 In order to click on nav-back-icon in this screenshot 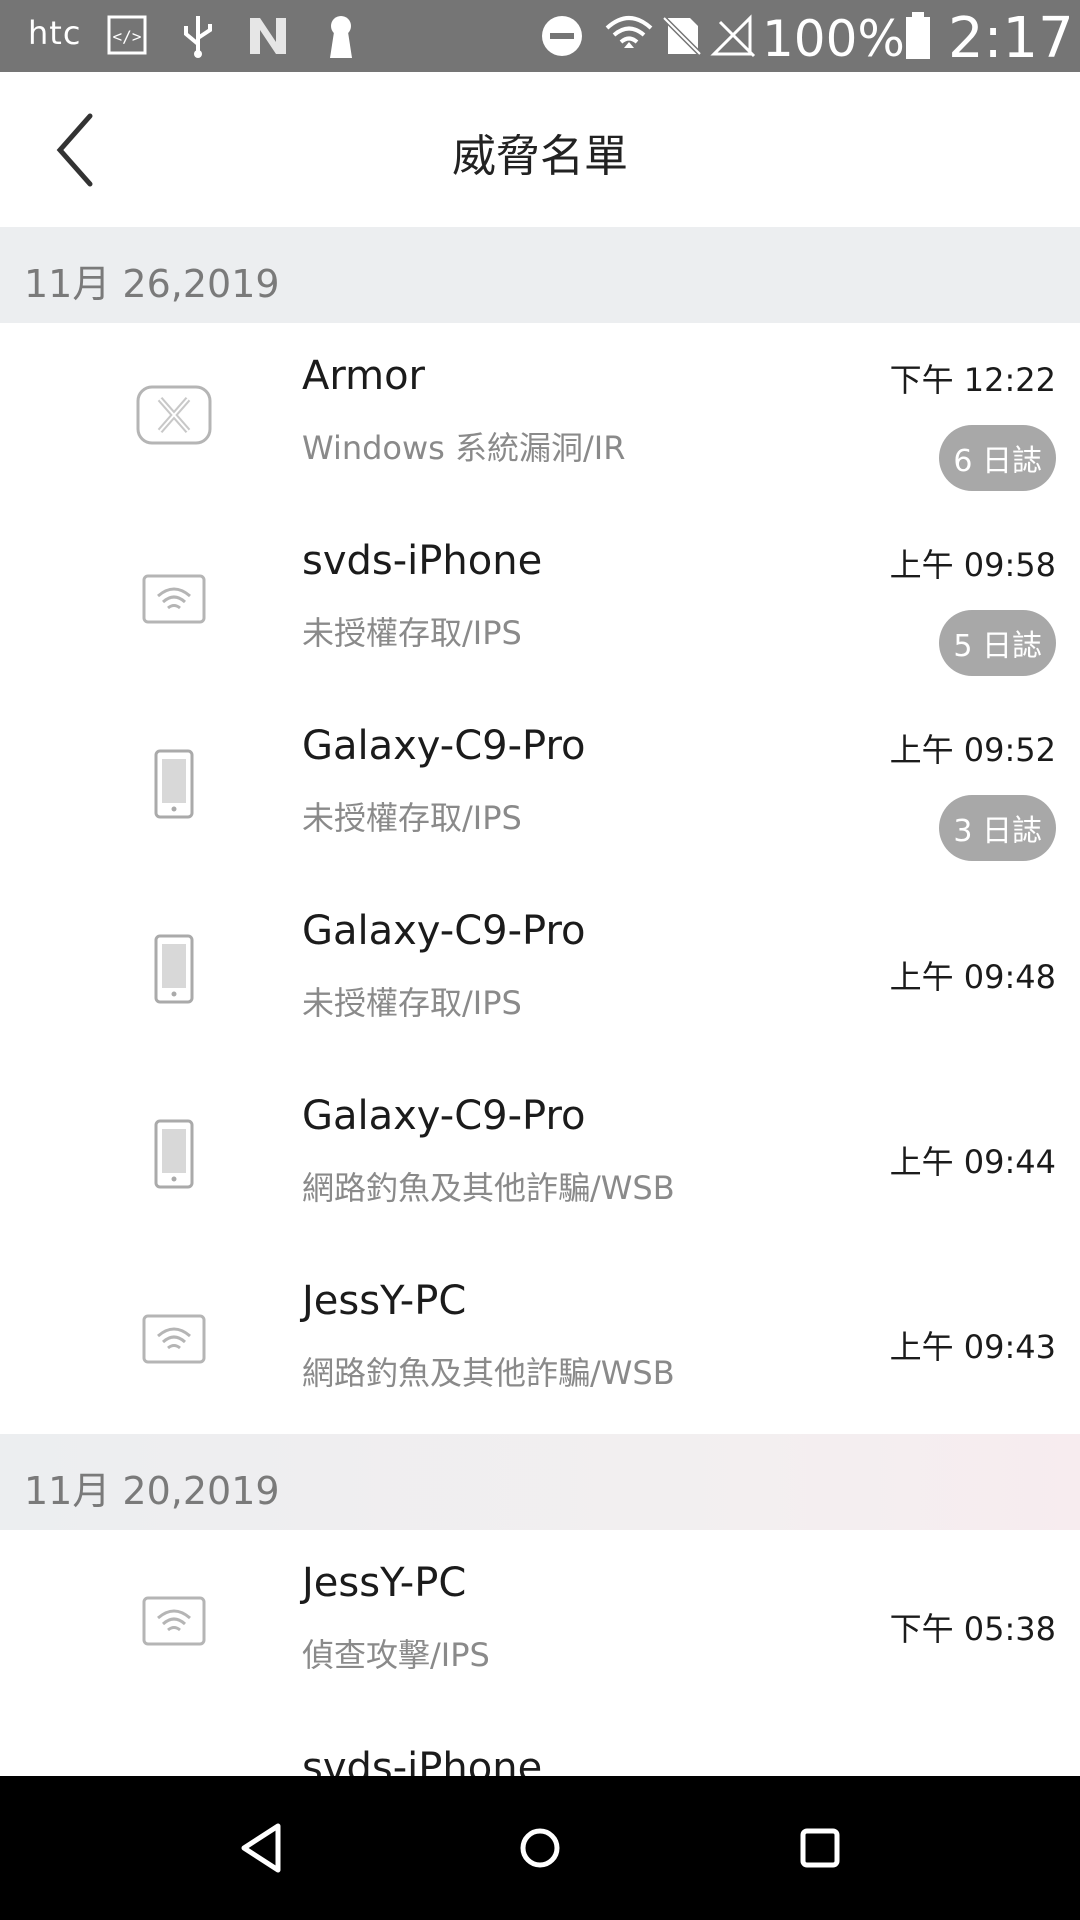, I will do `click(262, 1848)`.